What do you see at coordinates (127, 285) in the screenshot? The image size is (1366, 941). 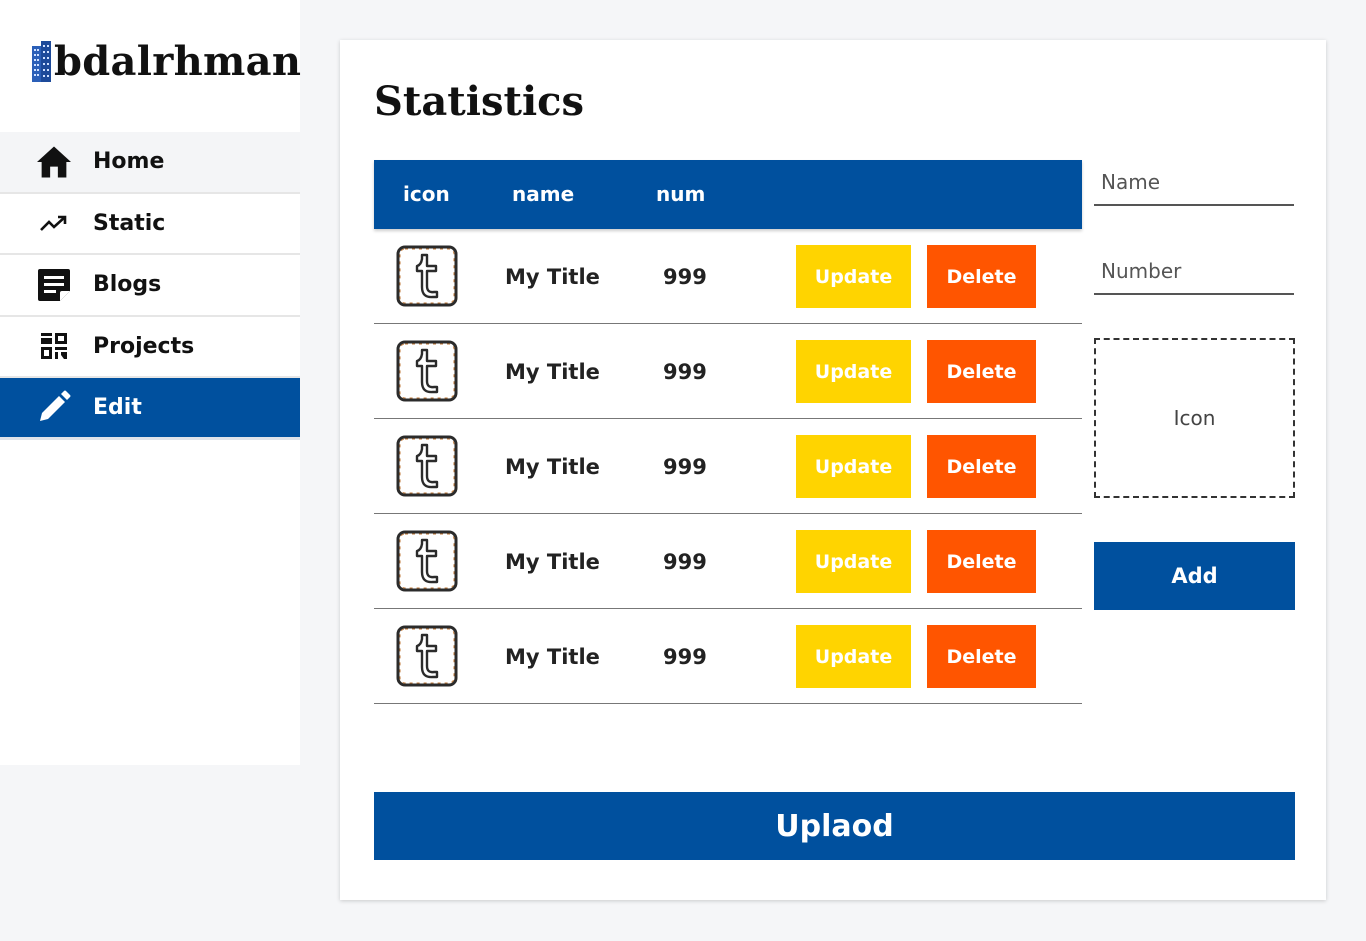 I see `sidebar-item-label: Blogs` at bounding box center [127, 285].